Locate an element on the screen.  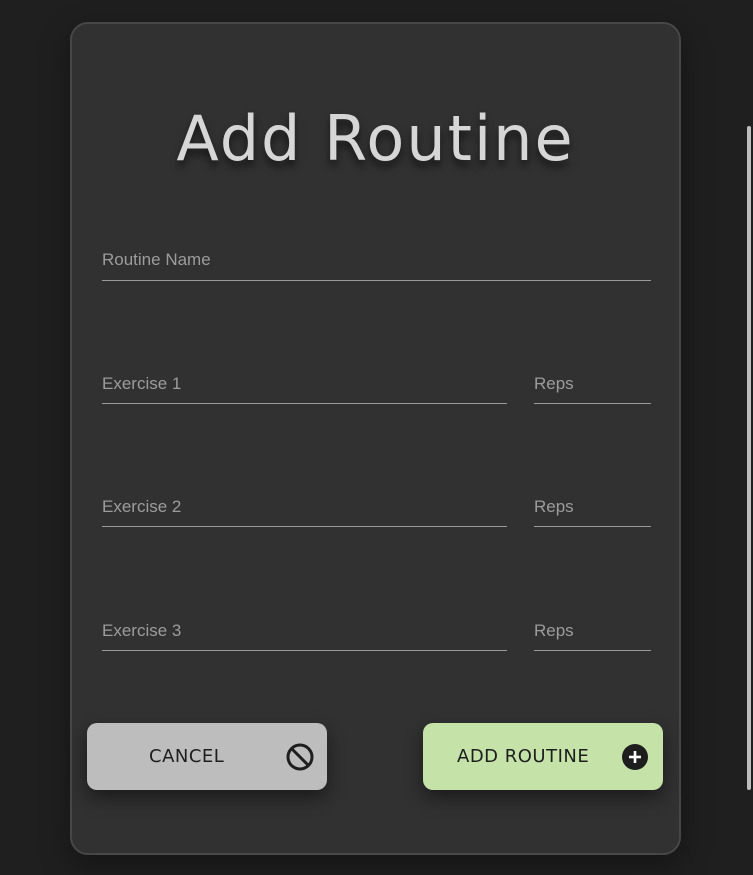
exercise-3-input is located at coordinates (304, 630).